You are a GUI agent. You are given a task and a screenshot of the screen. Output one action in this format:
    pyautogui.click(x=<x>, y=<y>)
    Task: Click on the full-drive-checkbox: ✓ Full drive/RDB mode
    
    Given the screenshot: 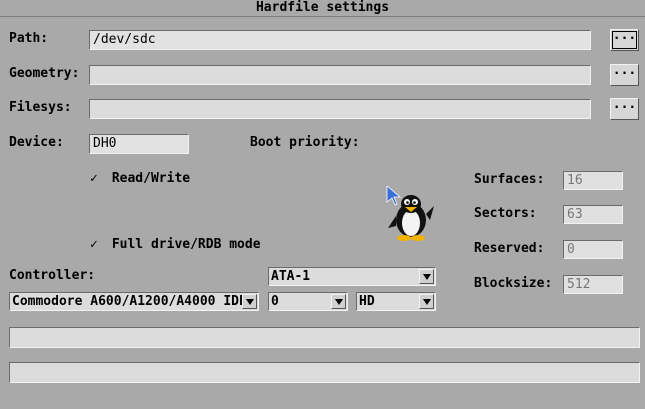 What is the action you would take?
    pyautogui.click(x=175, y=245)
    